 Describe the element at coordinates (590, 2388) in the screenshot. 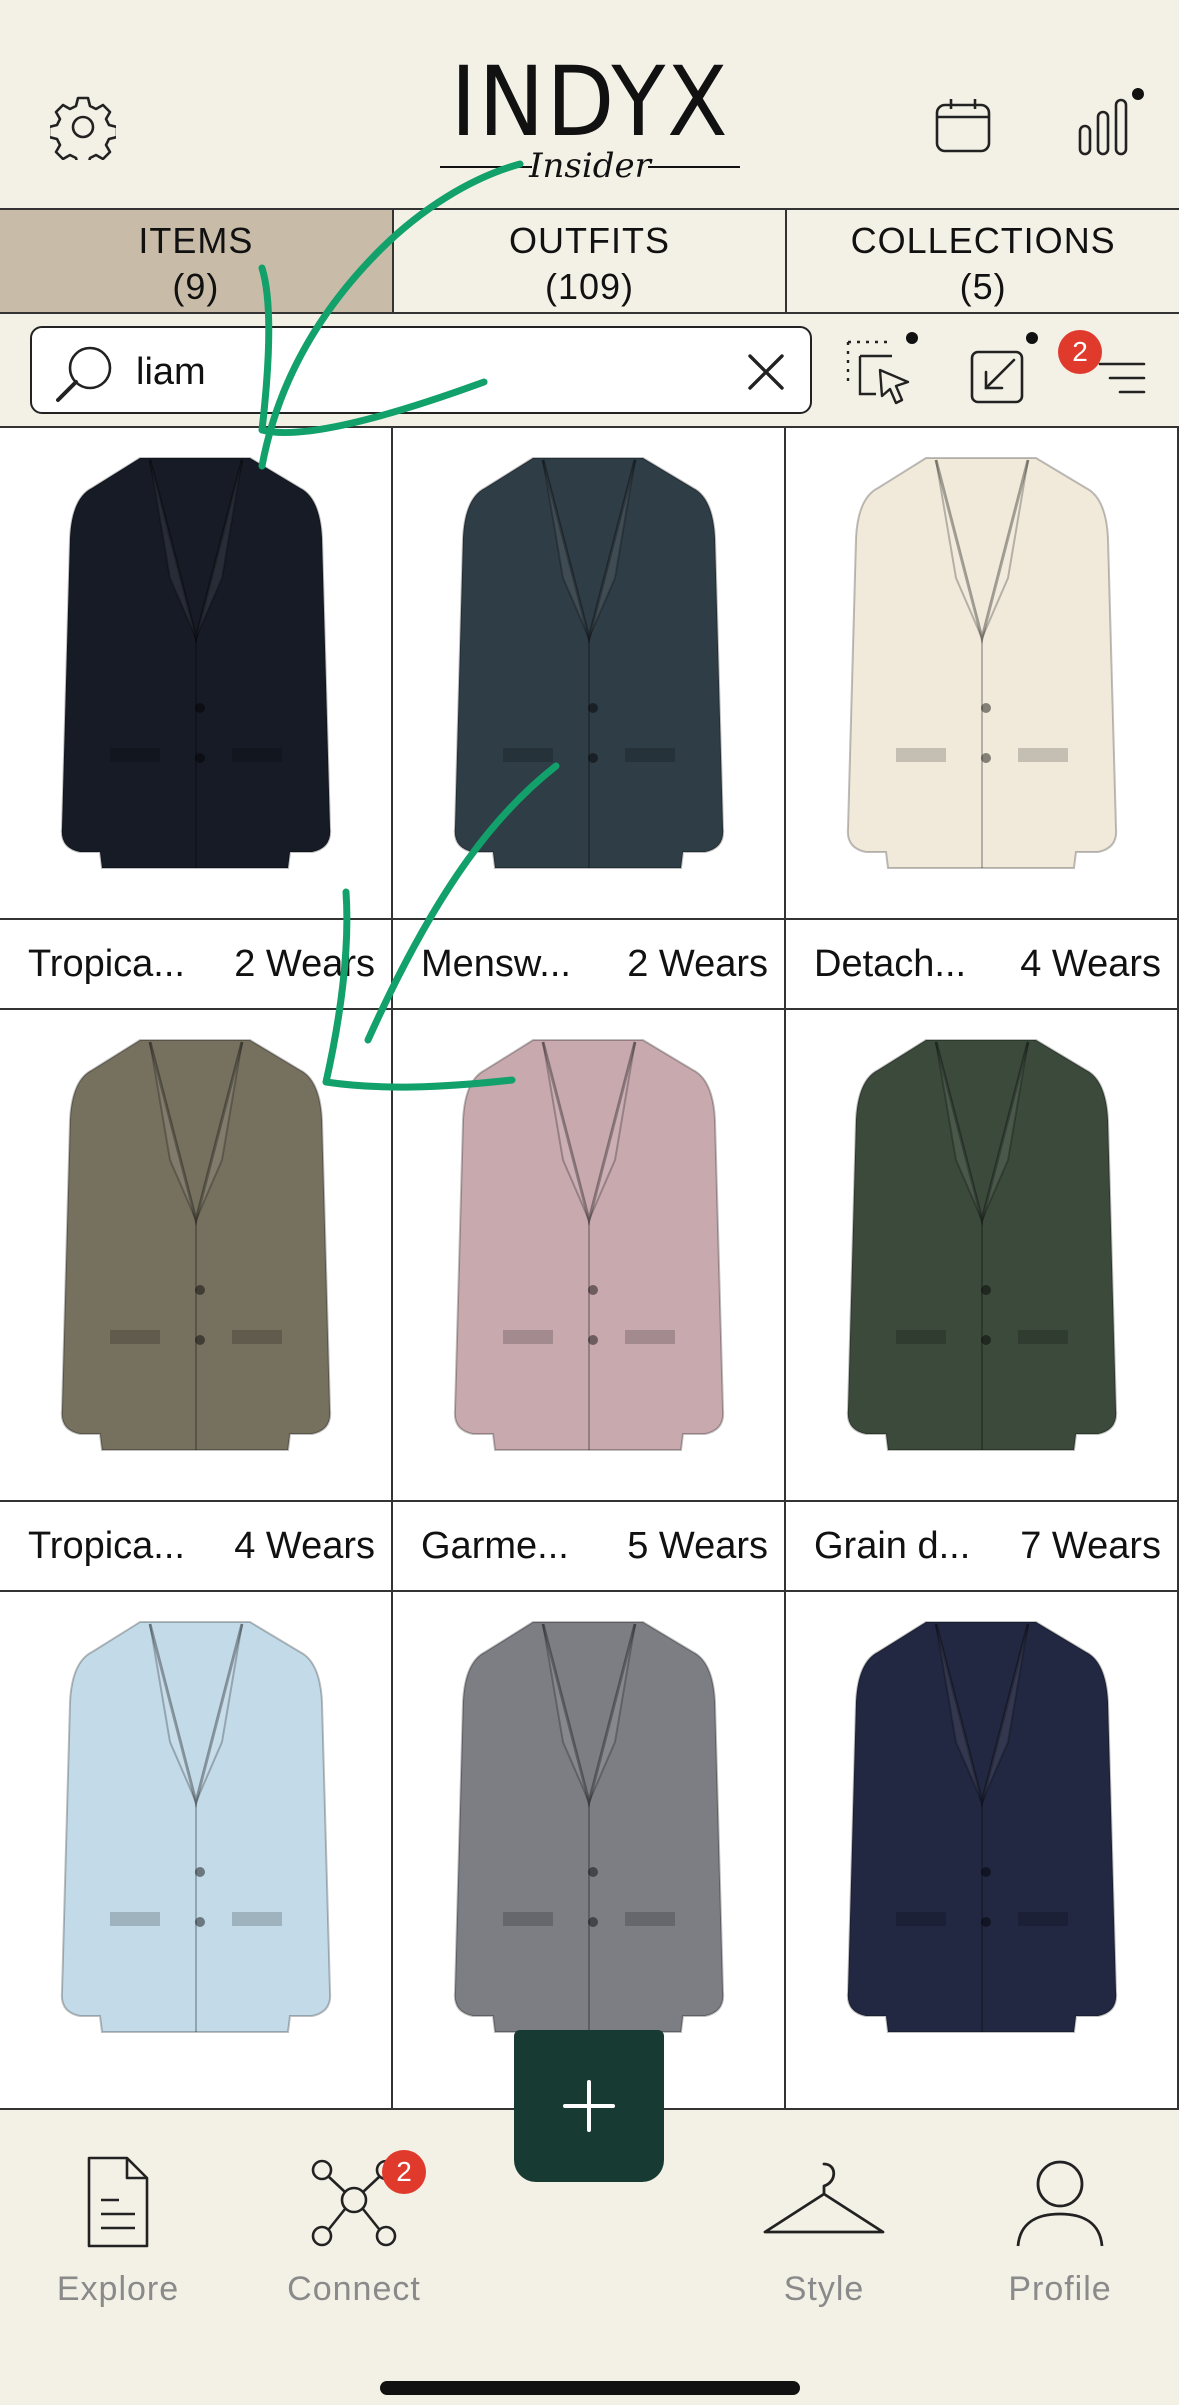

I see `home-indicator` at that location.